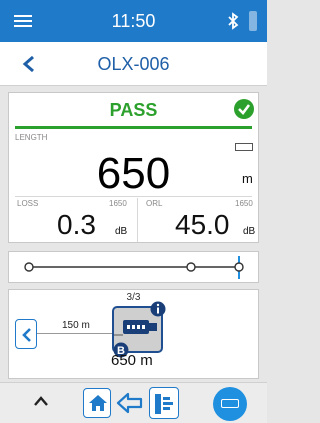 This screenshot has height=423, width=320. Describe the element at coordinates (133, 127) in the screenshot. I see `pass-underline` at that location.